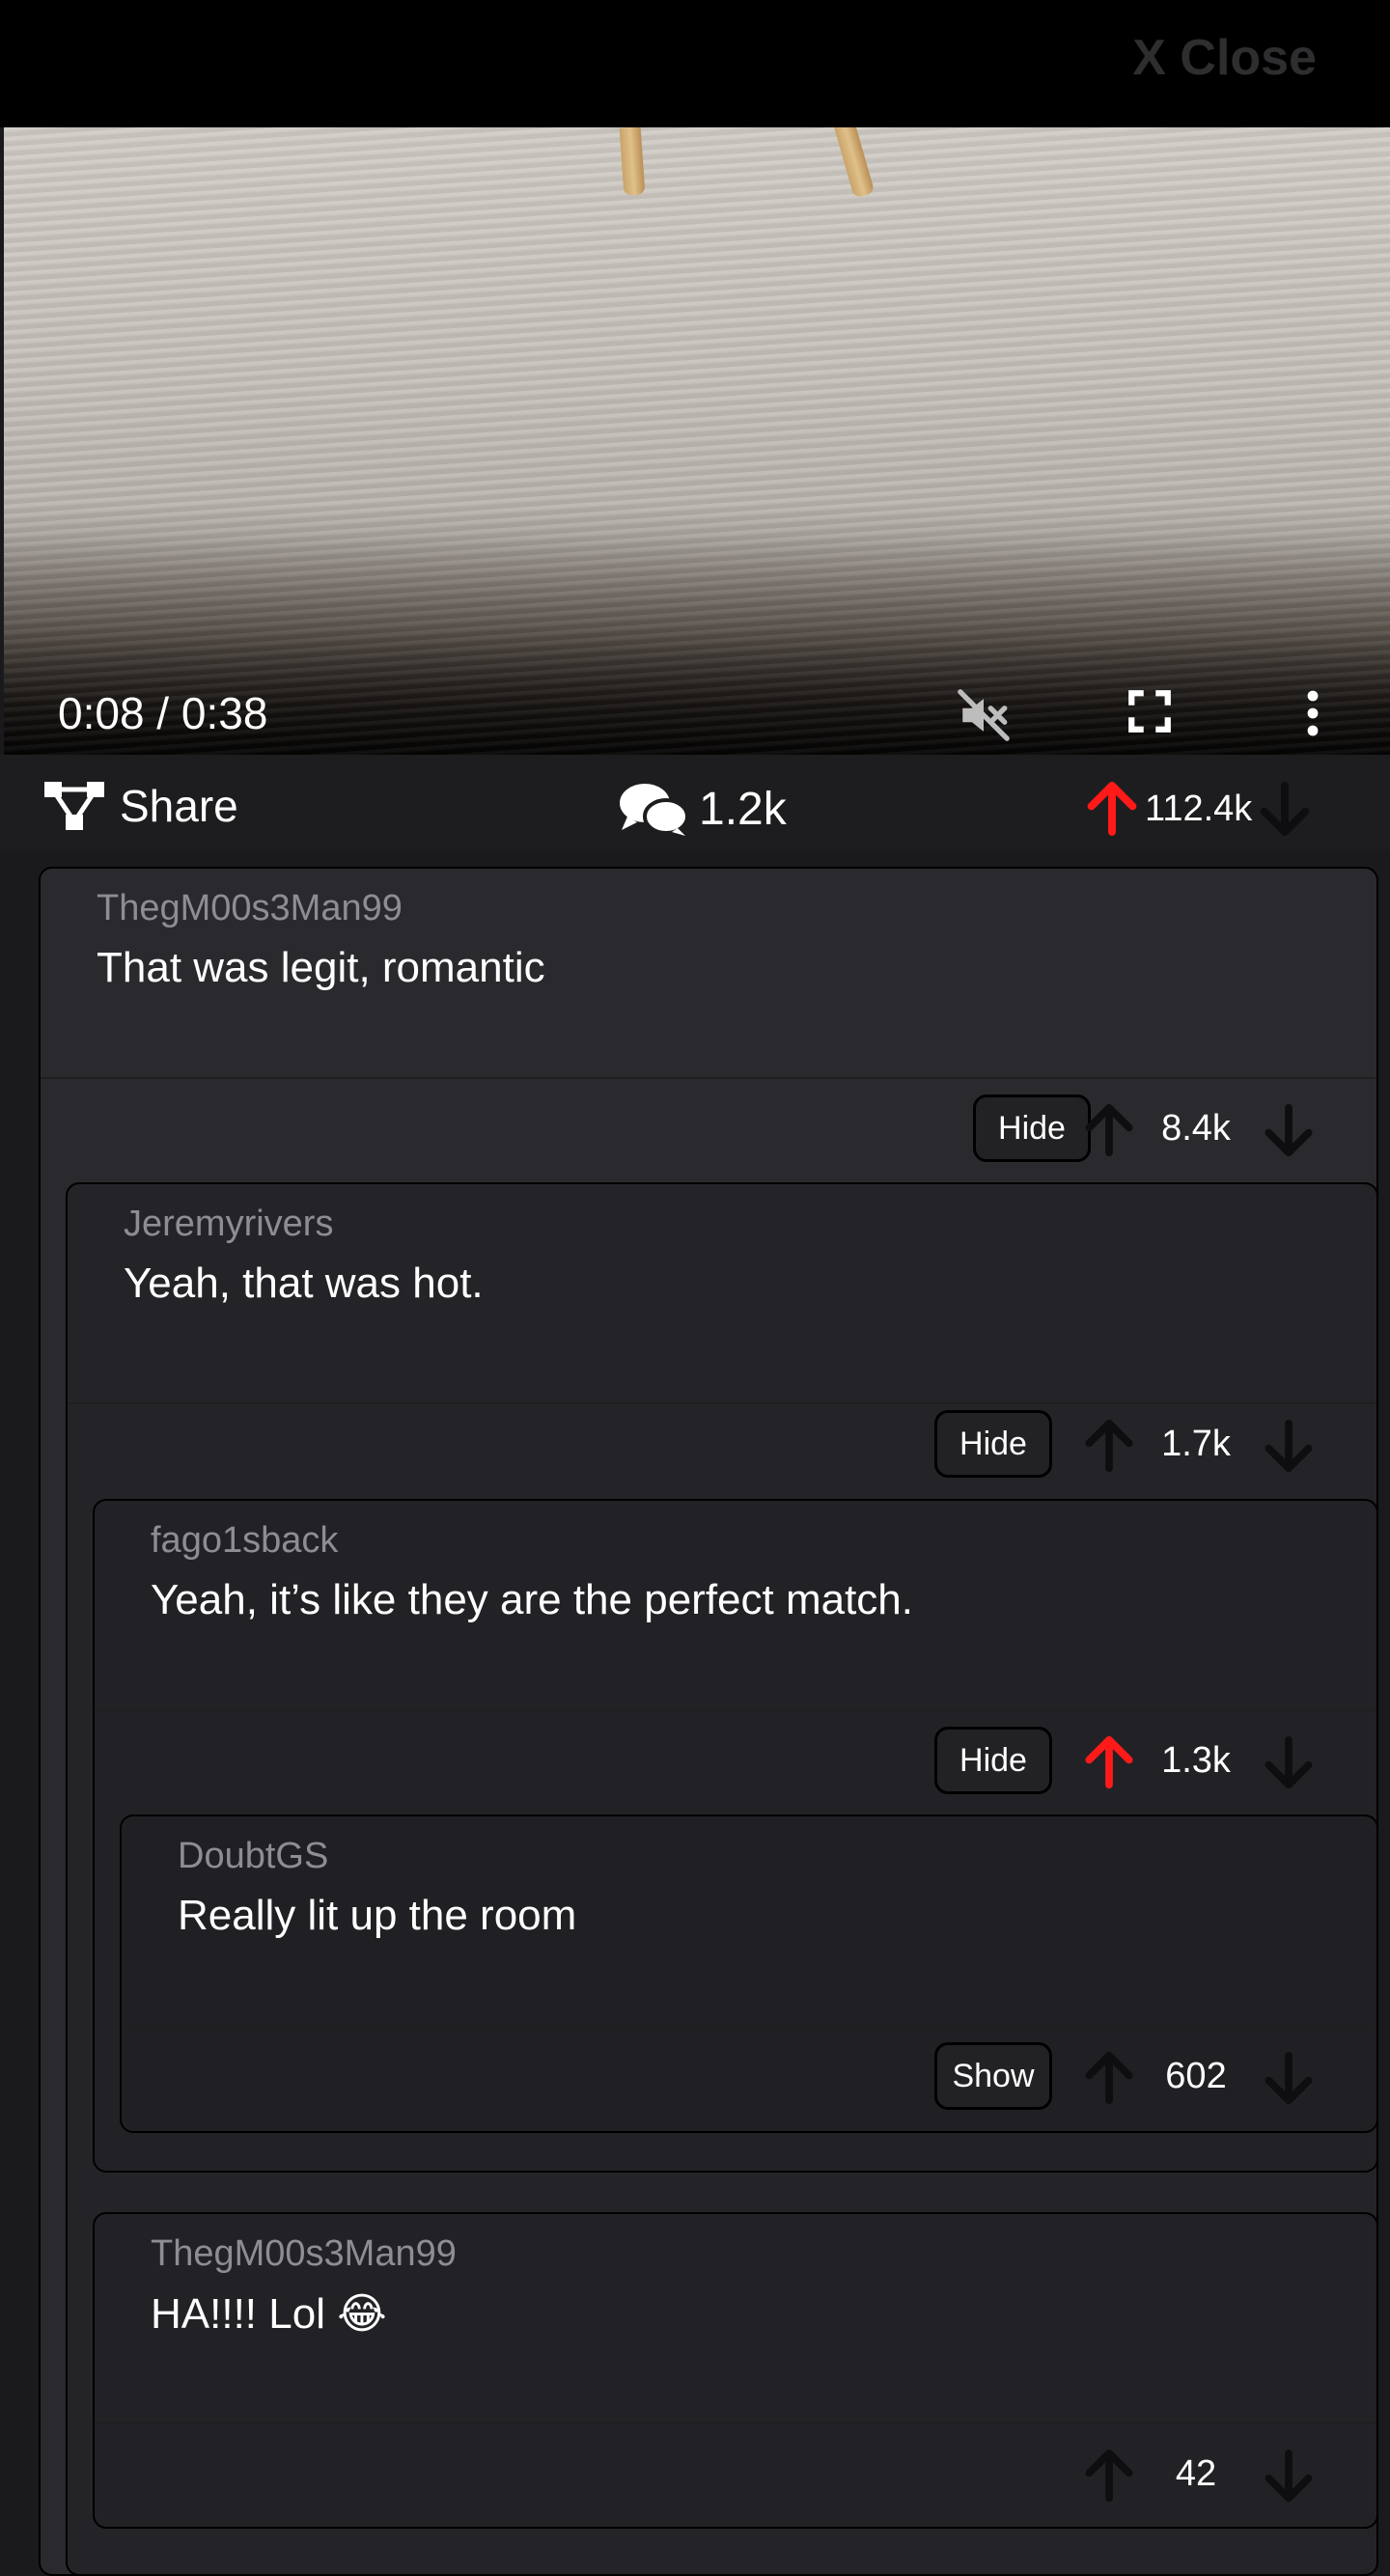 The image size is (1390, 2576). What do you see at coordinates (695, 63) in the screenshot?
I see `top-bar: X Close` at bounding box center [695, 63].